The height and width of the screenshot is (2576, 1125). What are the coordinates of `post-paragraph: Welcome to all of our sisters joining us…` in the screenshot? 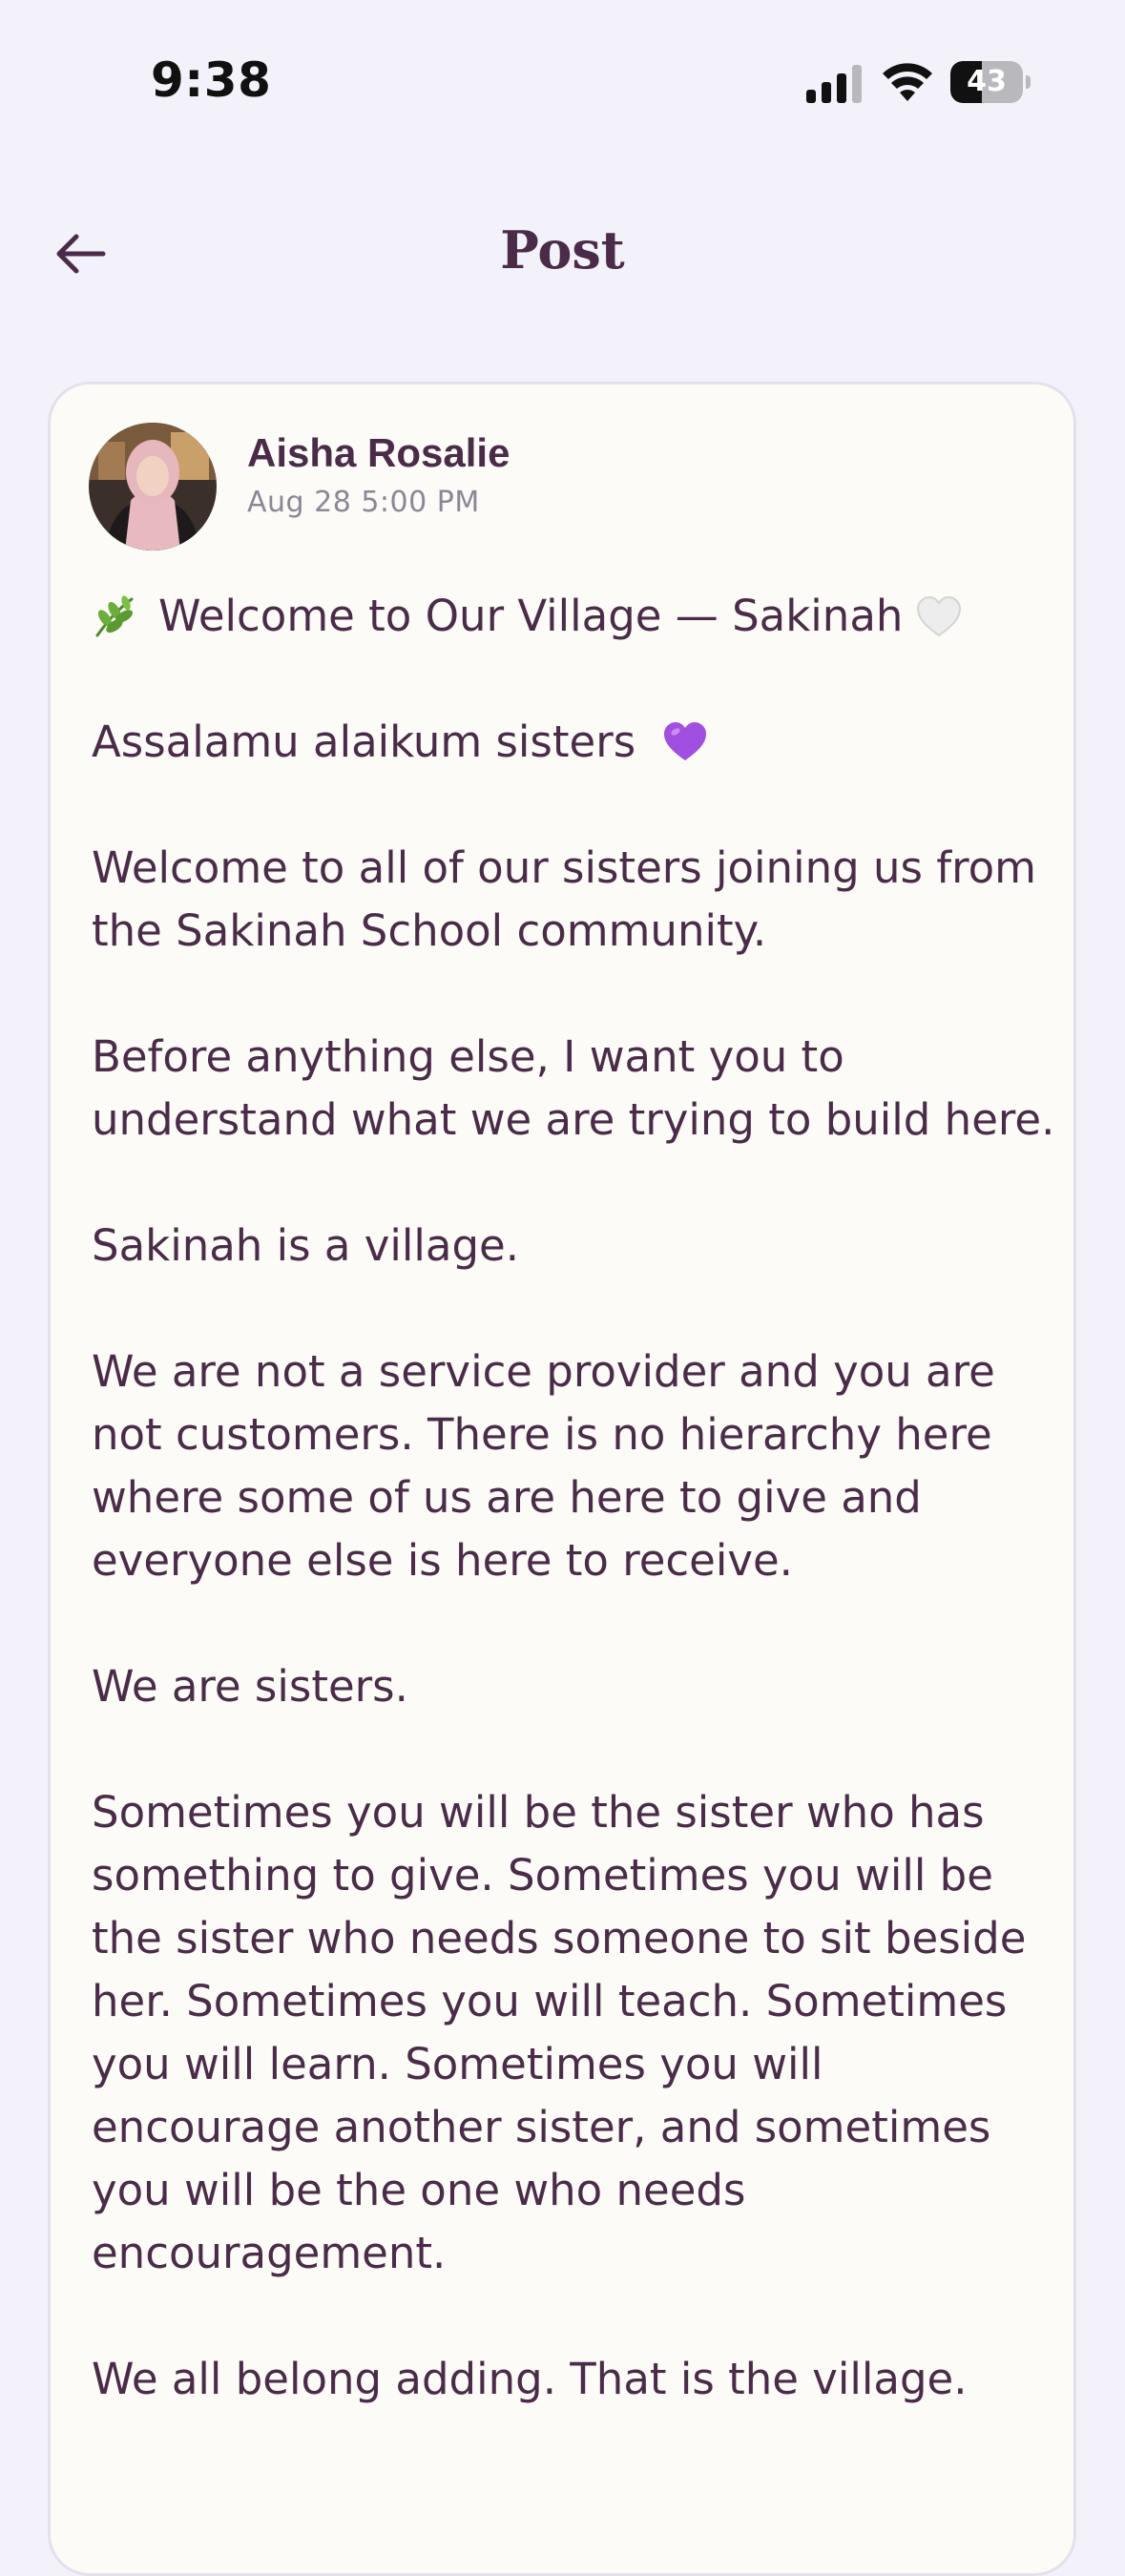 It's located at (564, 899).